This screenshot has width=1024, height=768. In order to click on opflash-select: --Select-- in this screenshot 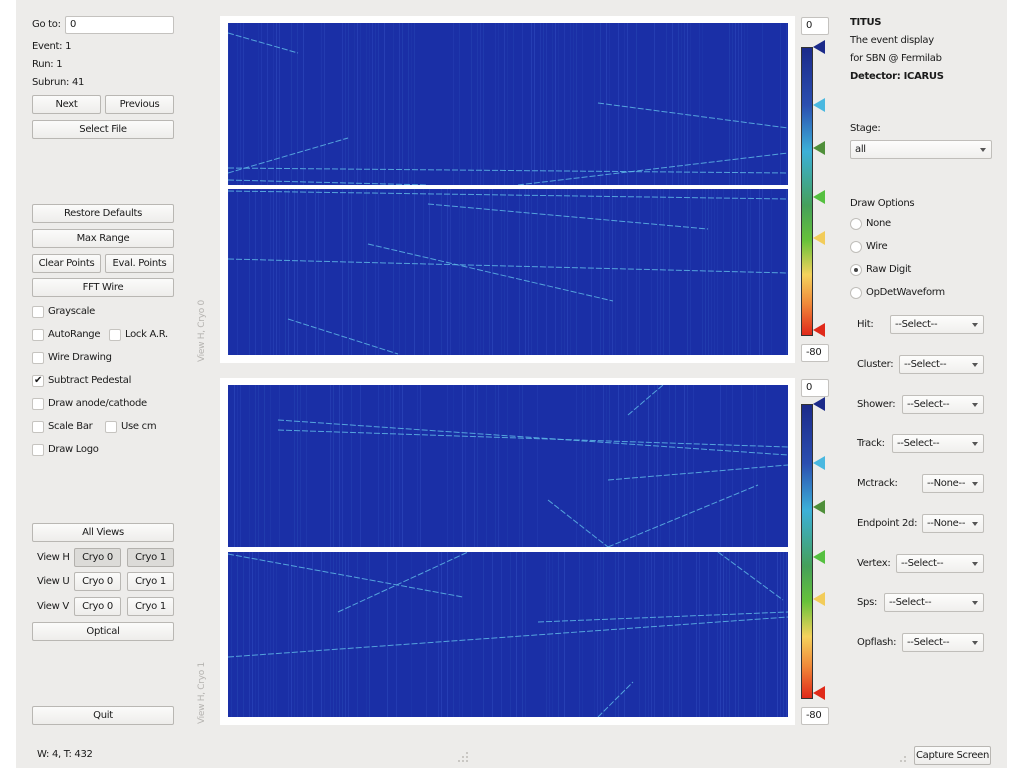, I will do `click(943, 642)`.